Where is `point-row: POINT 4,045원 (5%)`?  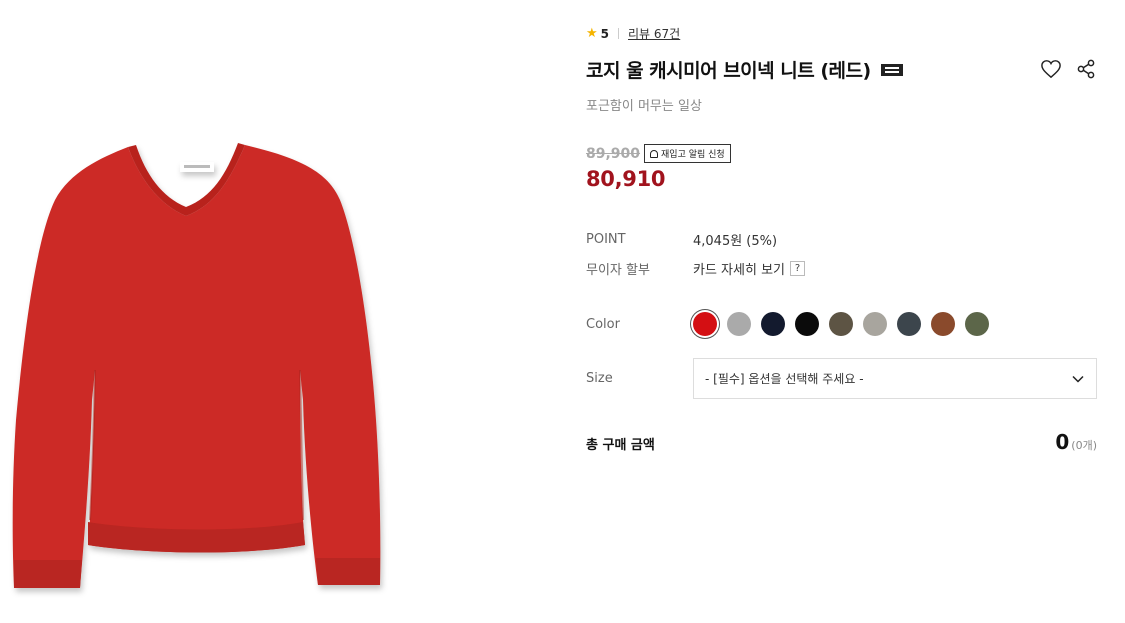 point-row: POINT 4,045원 (5%) is located at coordinates (681, 239).